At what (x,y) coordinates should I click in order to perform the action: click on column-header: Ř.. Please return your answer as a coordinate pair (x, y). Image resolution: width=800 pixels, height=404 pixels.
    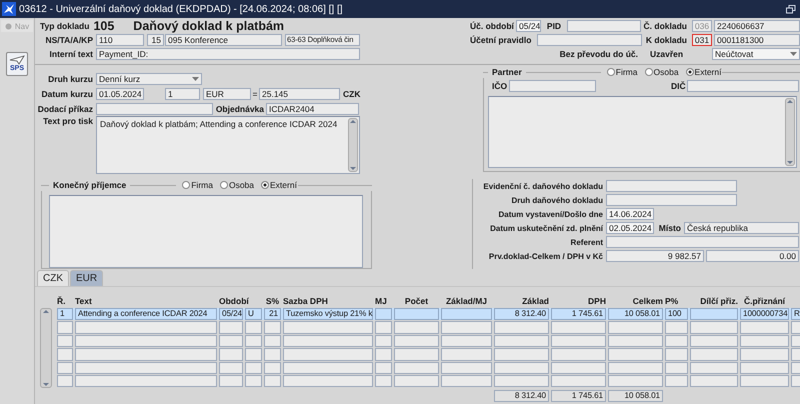
    Looking at the image, I should click on (61, 301).